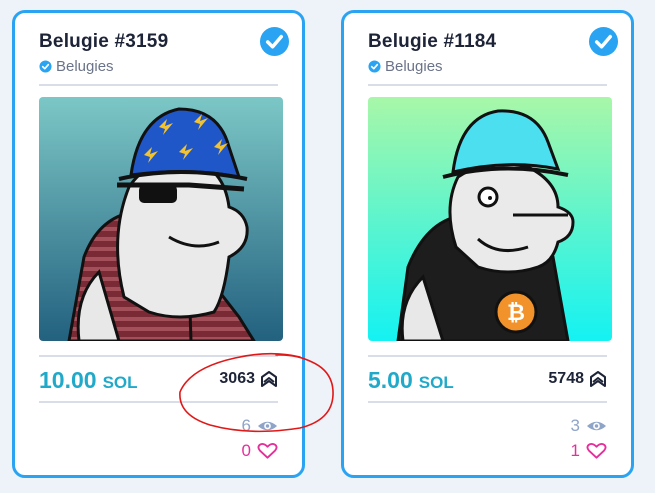 This screenshot has width=655, height=493. What do you see at coordinates (432, 41) in the screenshot?
I see `nft-title: Belugie #1184` at bounding box center [432, 41].